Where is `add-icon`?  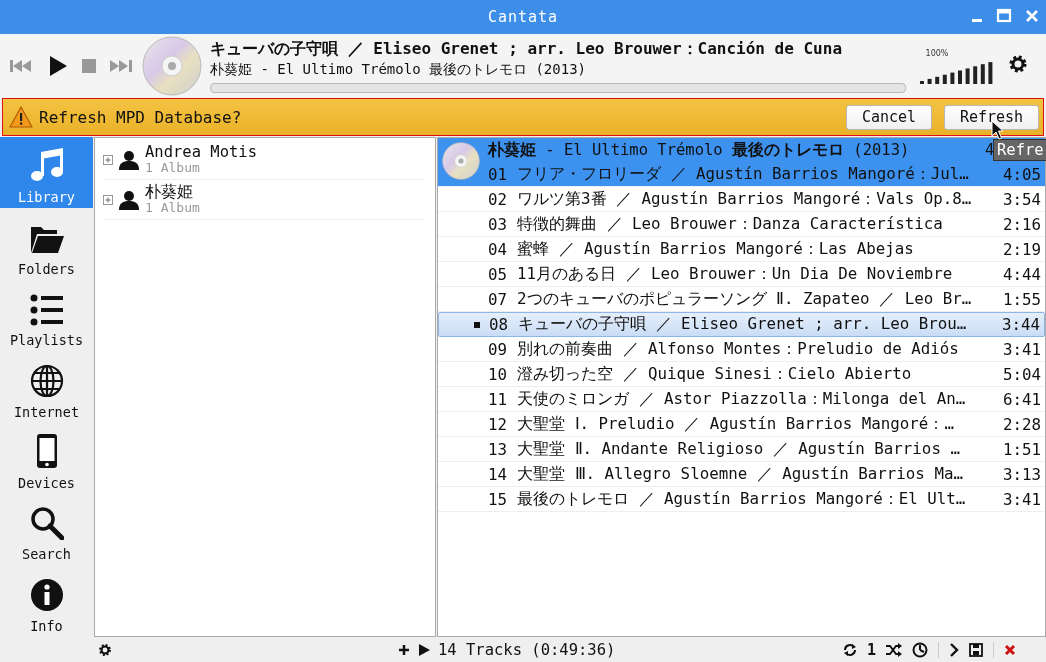 add-icon is located at coordinates (404, 649).